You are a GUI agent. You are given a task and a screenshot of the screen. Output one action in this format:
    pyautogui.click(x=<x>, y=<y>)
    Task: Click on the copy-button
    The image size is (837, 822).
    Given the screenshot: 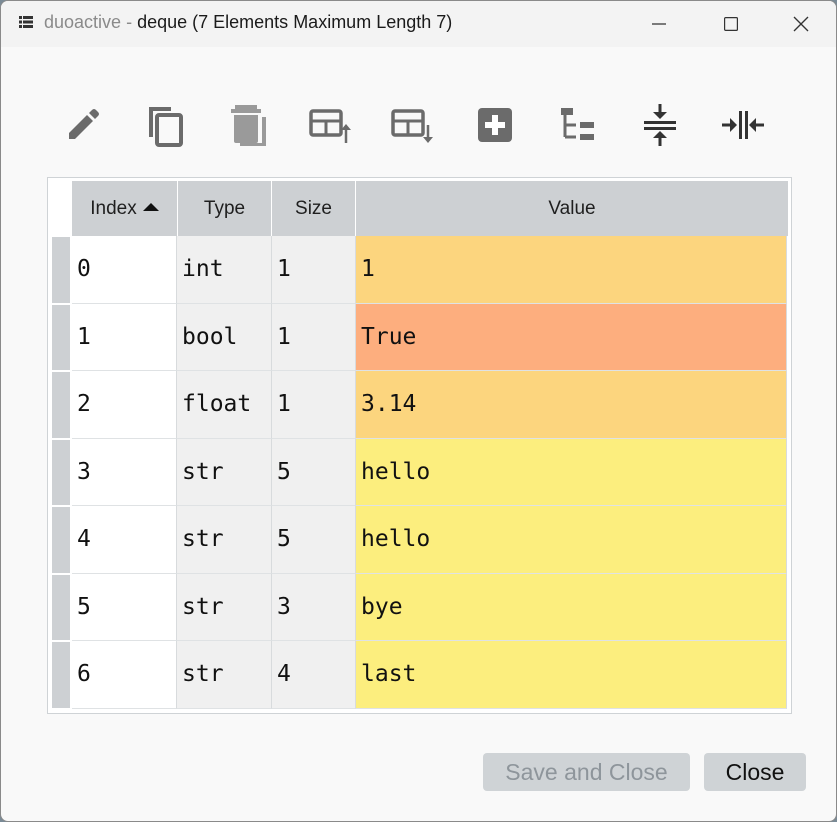 What is the action you would take?
    pyautogui.click(x=165, y=125)
    